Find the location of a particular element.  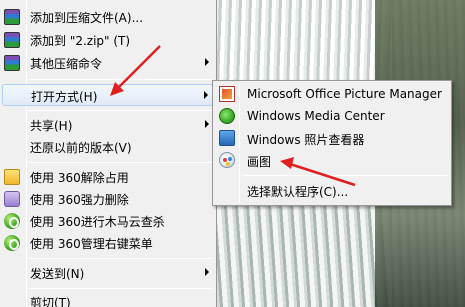

submenu-item-picture-manager: Microsoft Office Picture Manager is located at coordinates (332, 94).